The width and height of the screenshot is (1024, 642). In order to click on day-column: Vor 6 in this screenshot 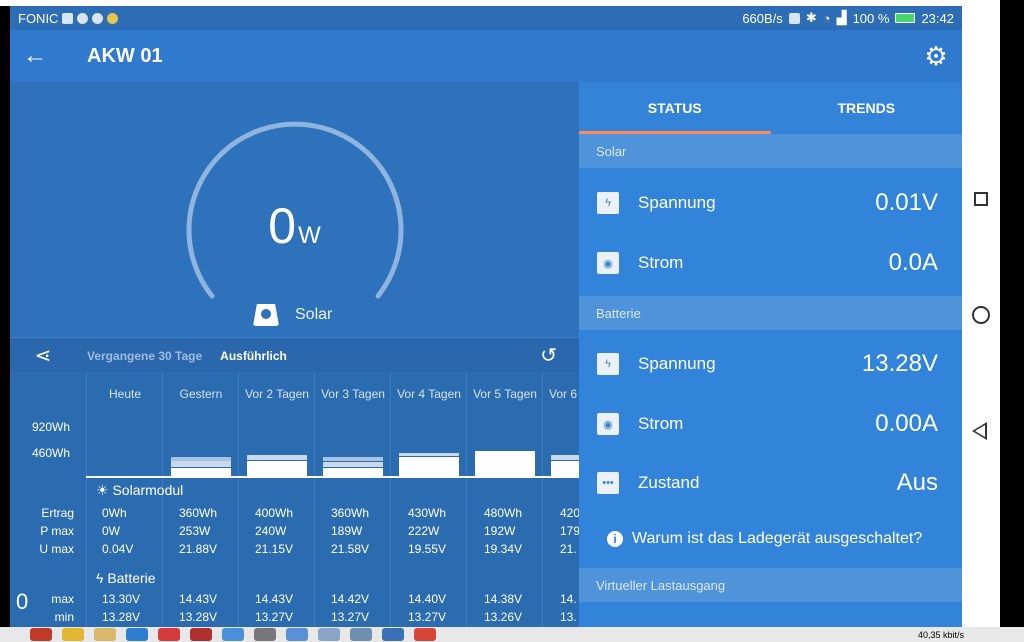, I will do `click(560, 500)`.